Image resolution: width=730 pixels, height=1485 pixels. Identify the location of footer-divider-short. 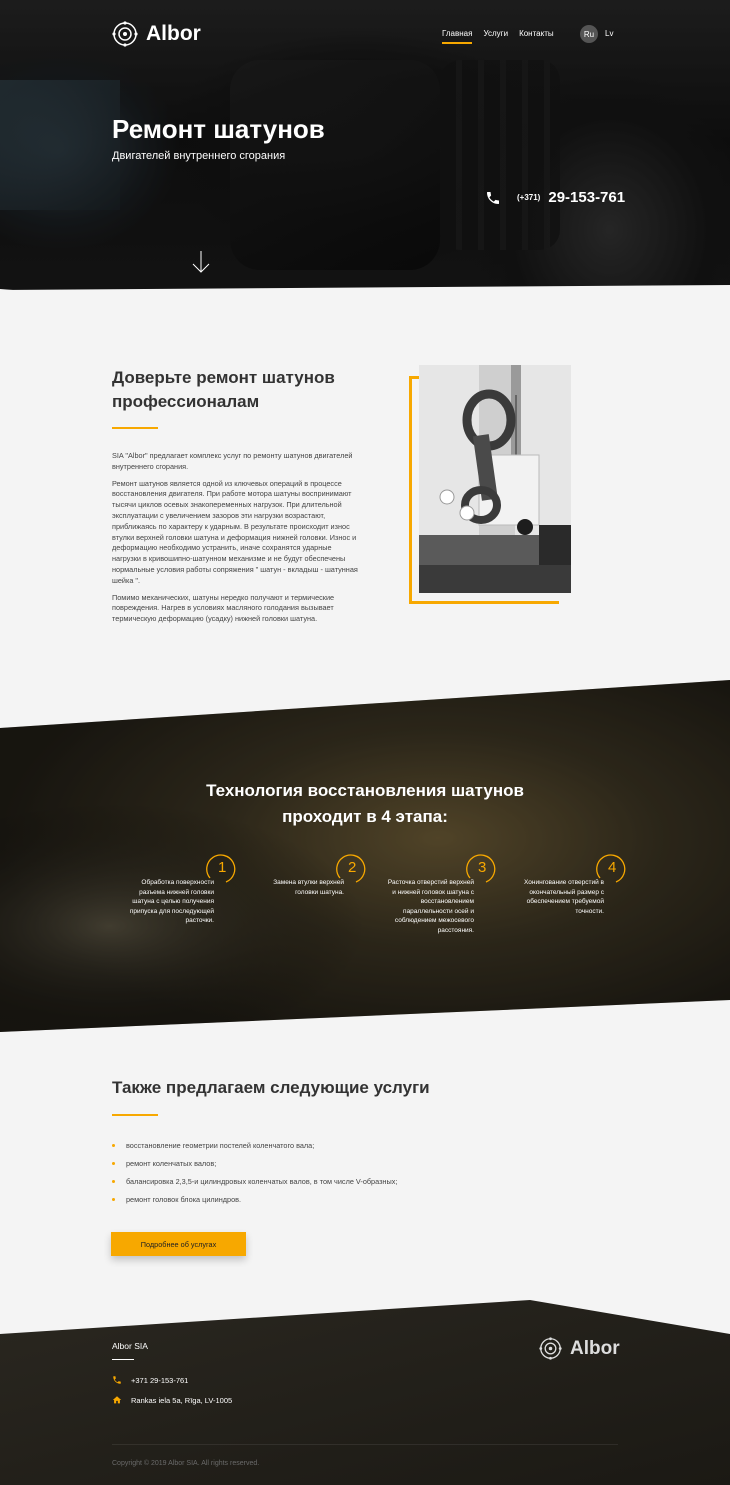
(123, 1359).